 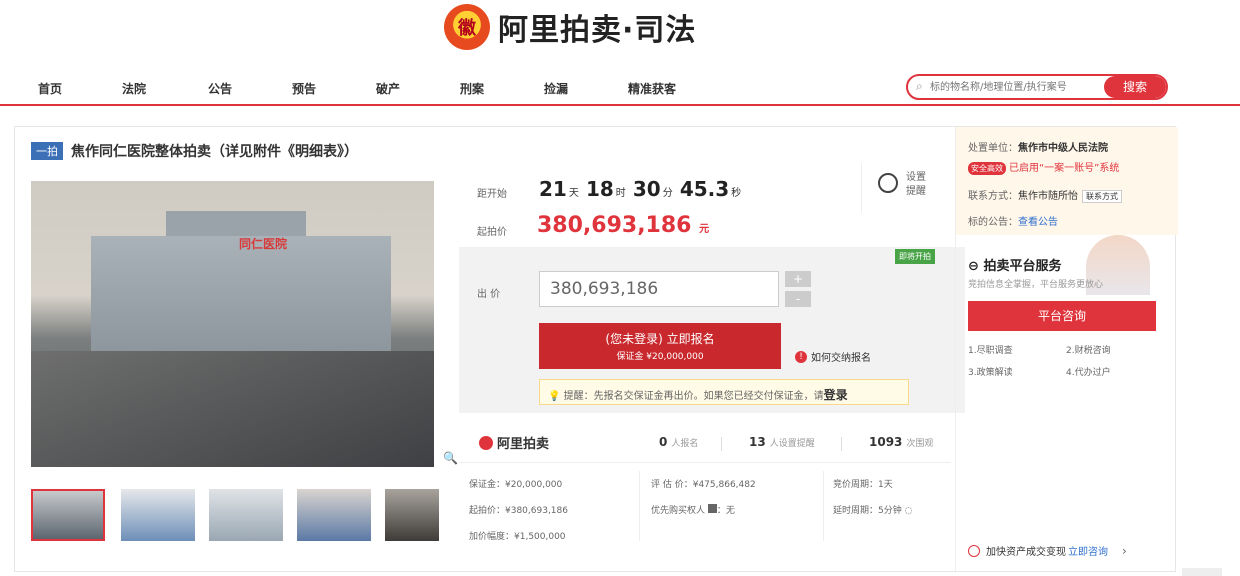 I want to click on contact-label: 联系方式：, so click(x=993, y=196).